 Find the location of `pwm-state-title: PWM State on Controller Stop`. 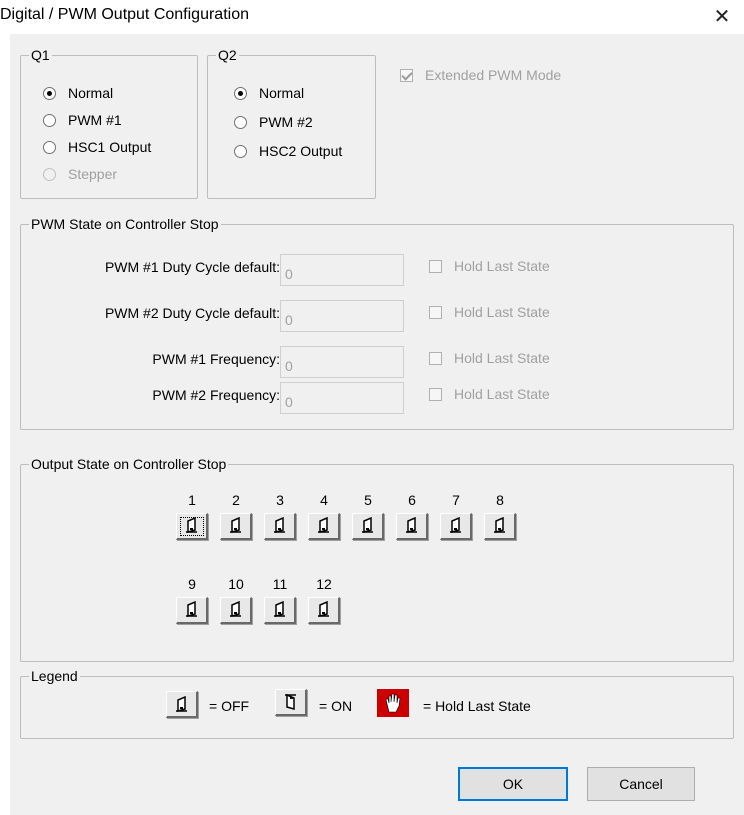

pwm-state-title: PWM State on Controller Stop is located at coordinates (125, 224).